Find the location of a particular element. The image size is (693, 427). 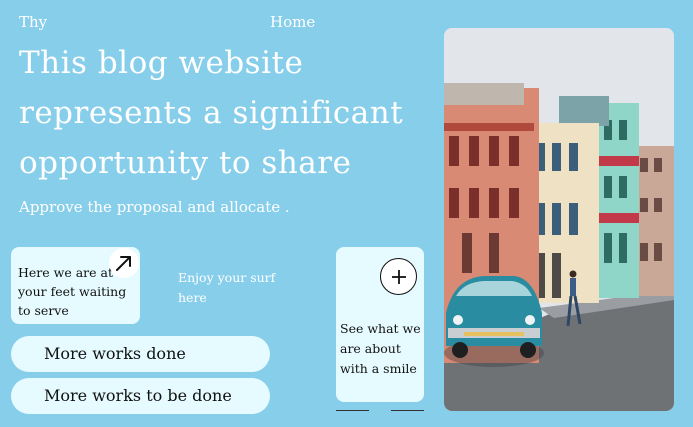

more-works-to-be-done-button: More works to be done is located at coordinates (140, 396).